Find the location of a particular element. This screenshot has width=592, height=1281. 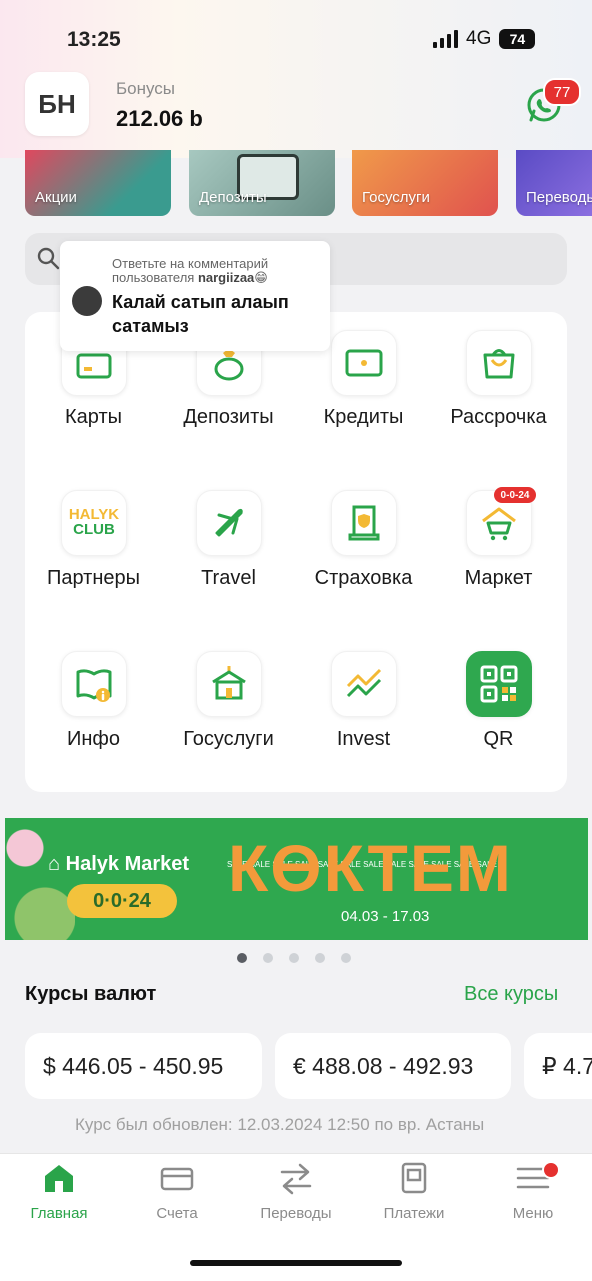

service-gov-button is located at coordinates (229, 684).